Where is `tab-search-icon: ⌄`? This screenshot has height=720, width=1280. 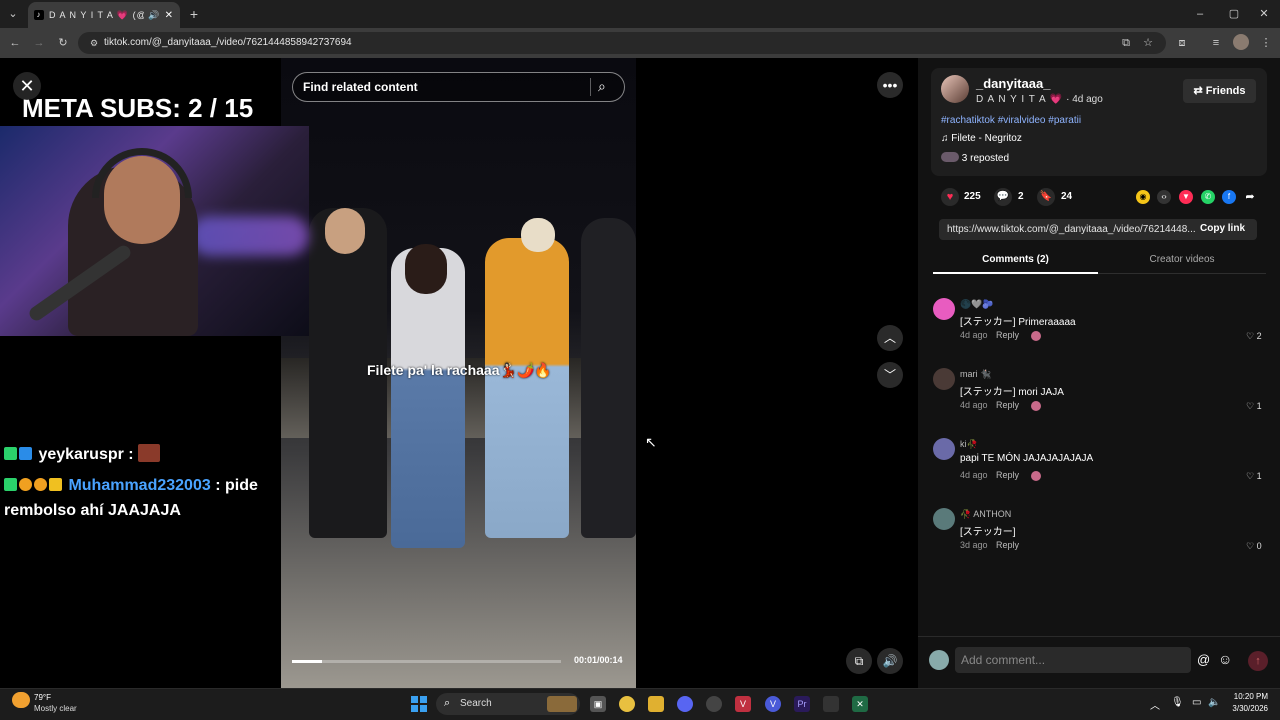
tab-search-icon: ⌄ is located at coordinates (13, 14).